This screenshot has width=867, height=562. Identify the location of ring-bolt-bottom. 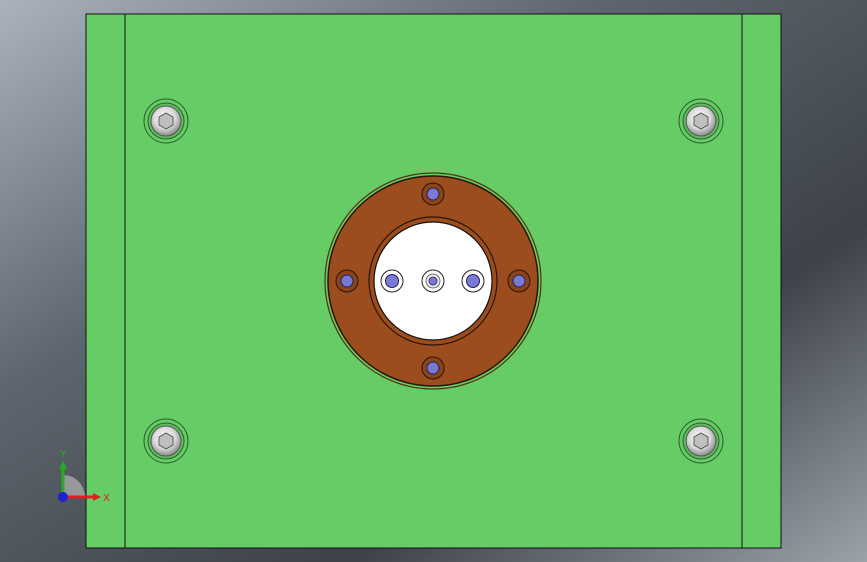
(433, 368).